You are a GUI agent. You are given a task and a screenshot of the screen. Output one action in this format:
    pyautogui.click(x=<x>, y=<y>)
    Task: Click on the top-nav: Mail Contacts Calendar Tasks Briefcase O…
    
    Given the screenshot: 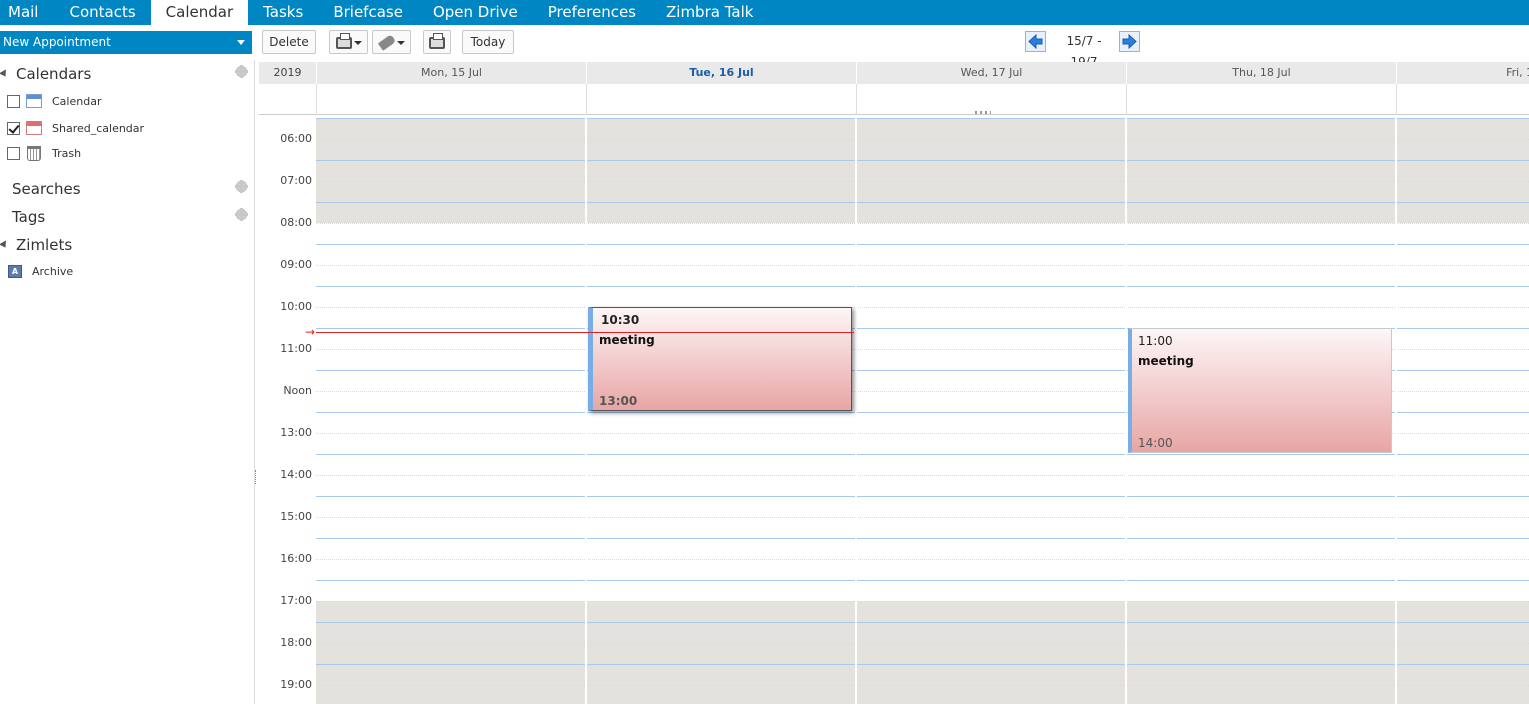 What is the action you would take?
    pyautogui.click(x=764, y=12)
    